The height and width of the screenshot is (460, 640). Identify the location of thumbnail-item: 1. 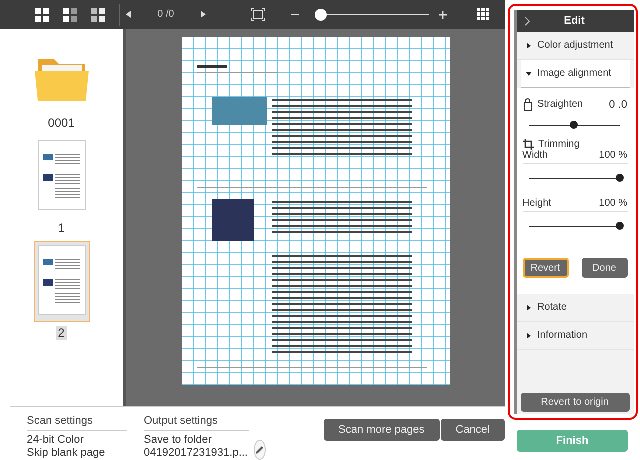
(62, 186).